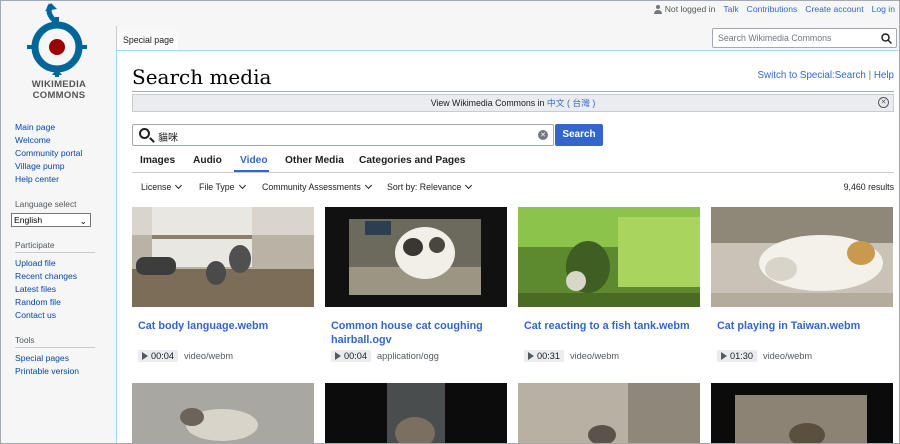  What do you see at coordinates (513, 103) in the screenshot?
I see `language-notice: View Wikimedia Commons in 中文 ( 台灣 ) ✕` at bounding box center [513, 103].